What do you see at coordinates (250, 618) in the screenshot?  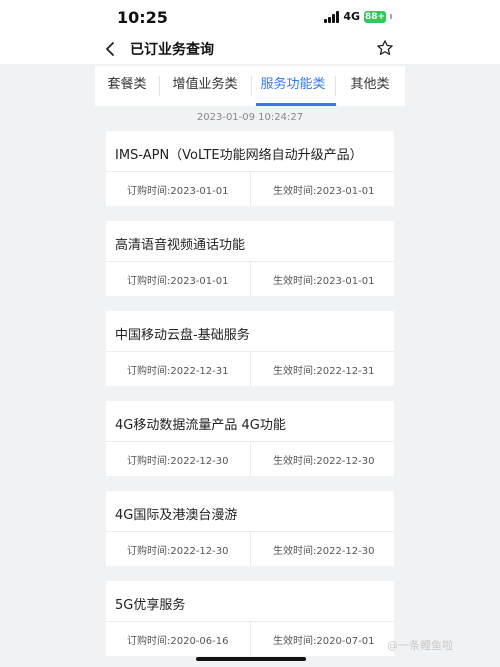 I see `service-card: 5G优享服务 订购时间:2020-06-16 生效时间:2020-07-01` at bounding box center [250, 618].